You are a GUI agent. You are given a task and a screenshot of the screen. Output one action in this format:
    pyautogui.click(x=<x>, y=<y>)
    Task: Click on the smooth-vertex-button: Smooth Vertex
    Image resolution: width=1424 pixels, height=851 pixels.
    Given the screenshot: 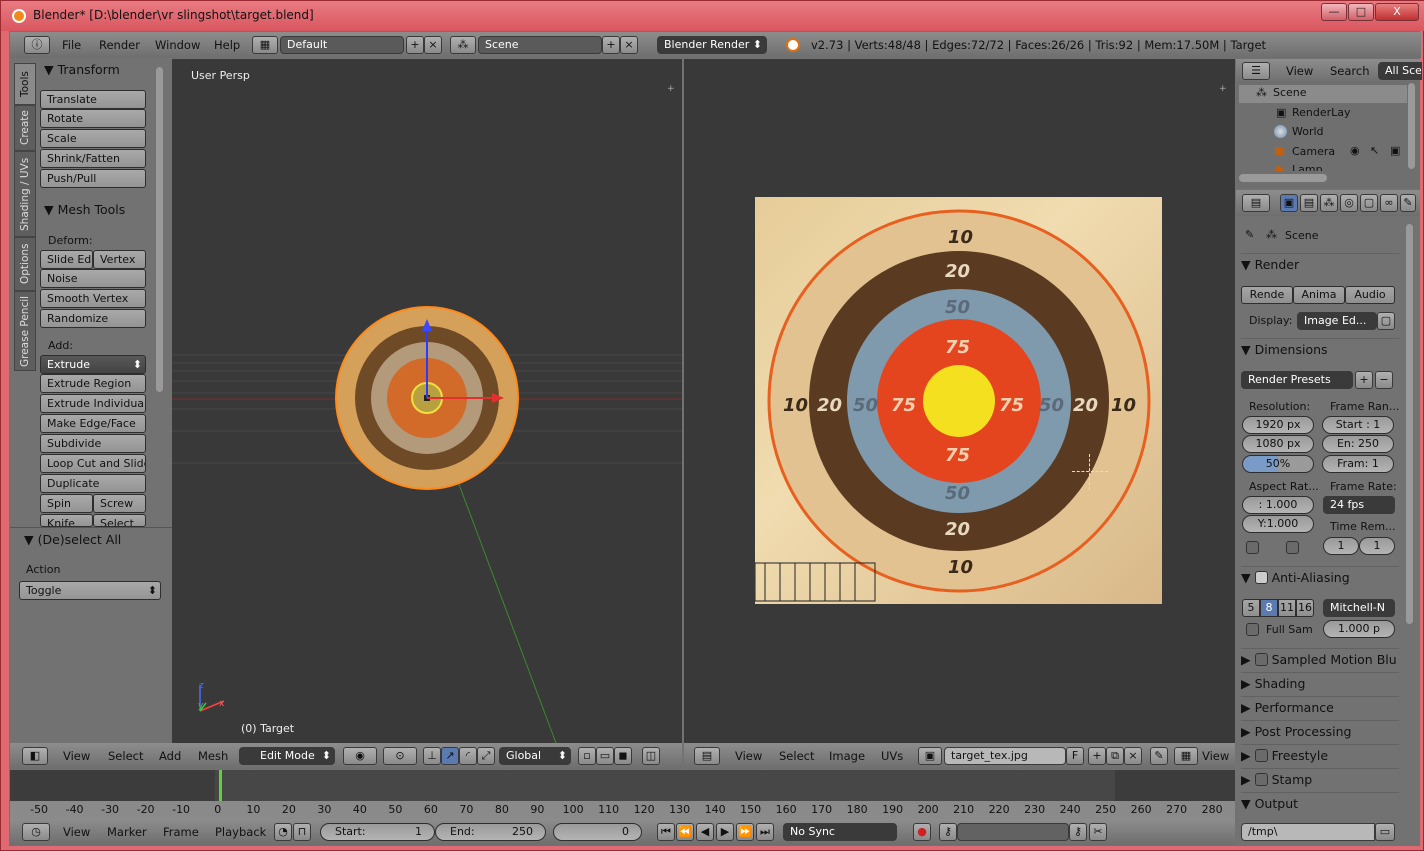 What is the action you would take?
    pyautogui.click(x=93, y=298)
    